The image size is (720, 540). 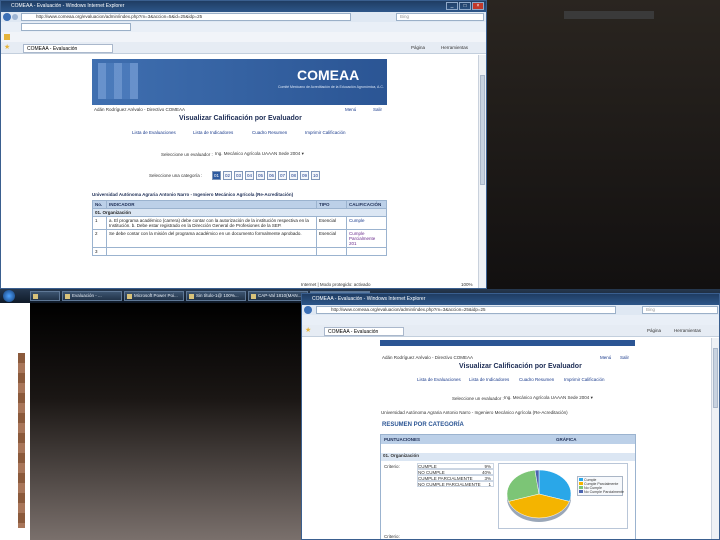 I want to click on col-header-no: No., so click(x=99, y=204).